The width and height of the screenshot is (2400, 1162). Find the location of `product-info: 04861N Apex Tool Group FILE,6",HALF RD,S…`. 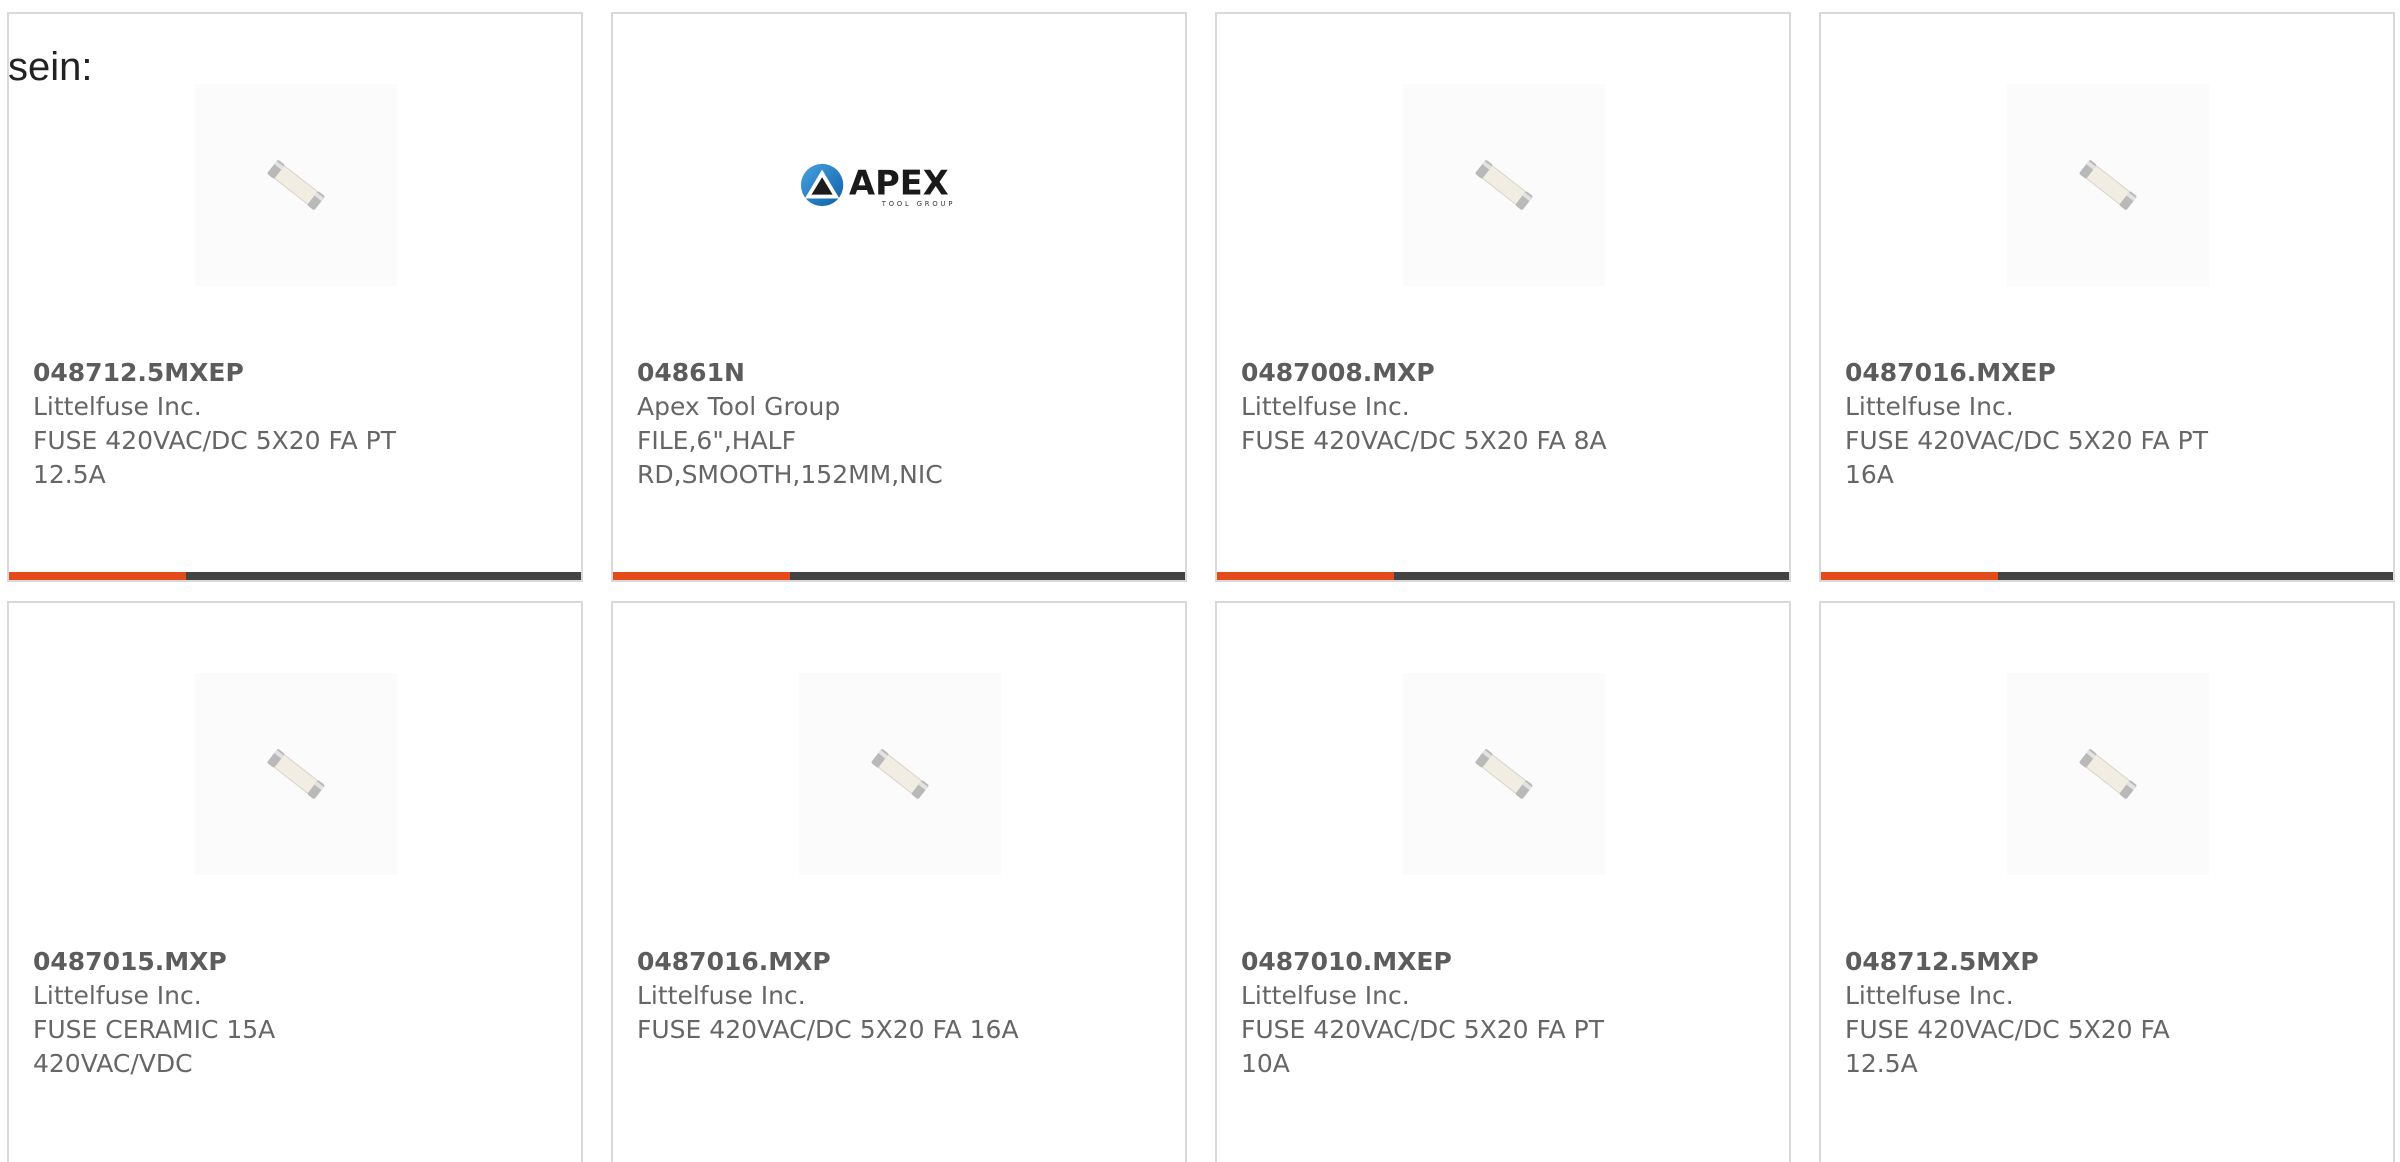

product-info: 04861N Apex Tool Group FILE,6",HALF RD,S… is located at coordinates (837, 424).